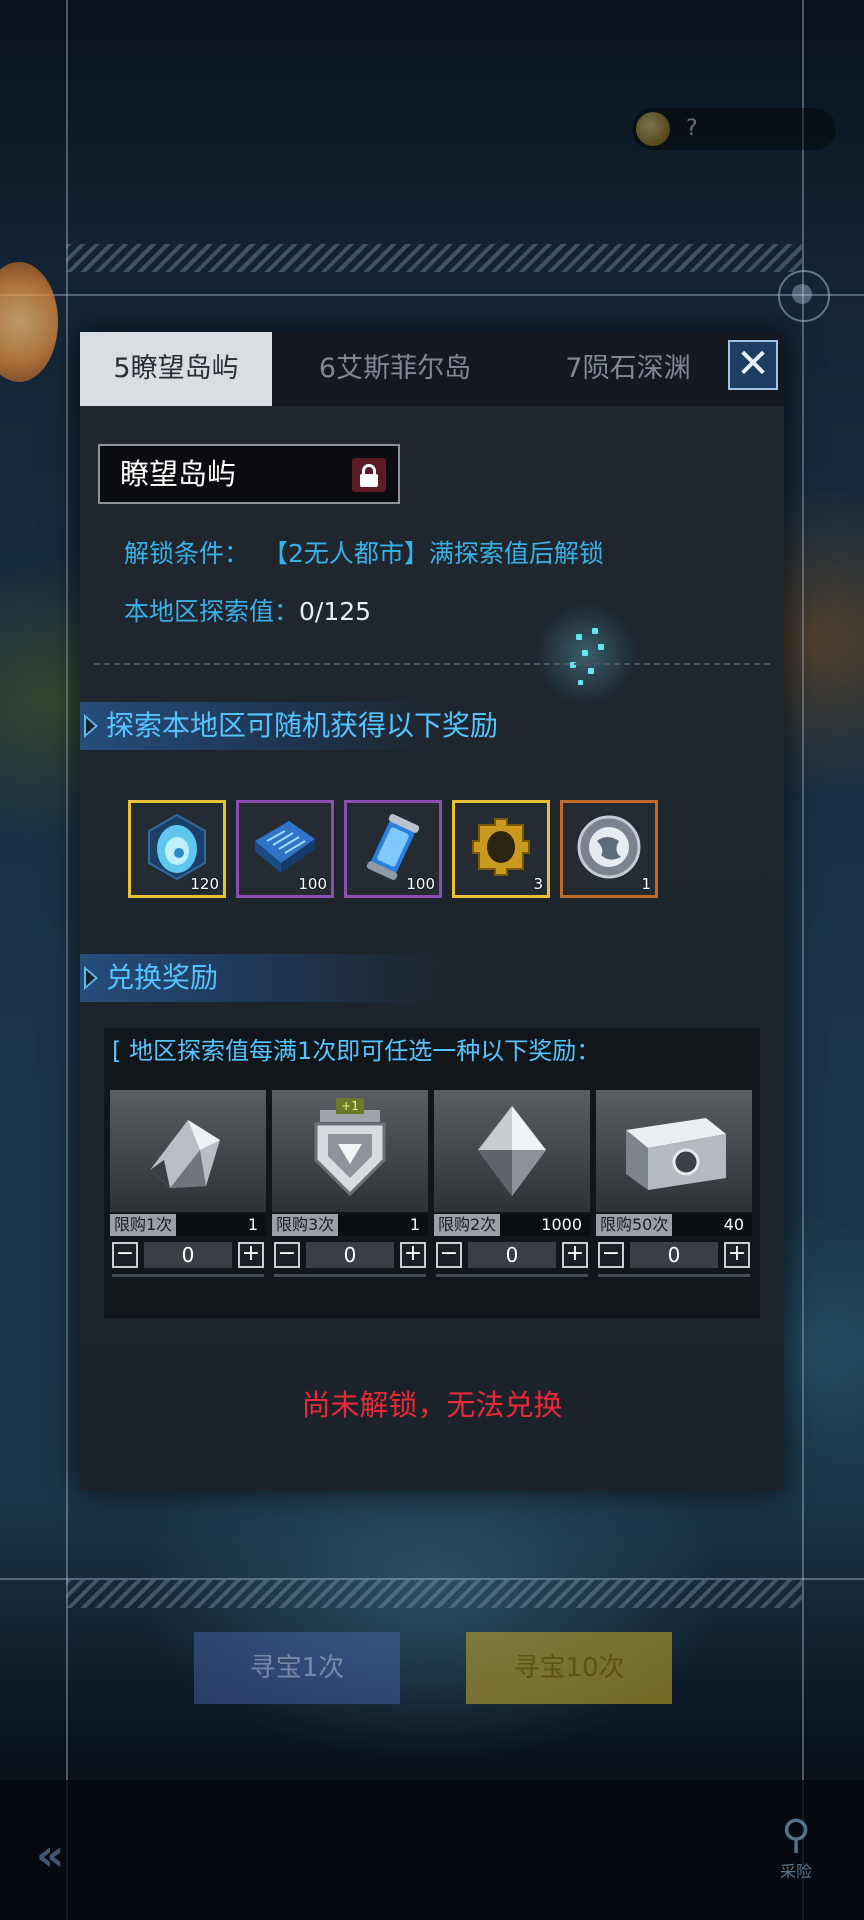  I want to click on region-tabs: 5瞭望岛屿 6艾斯菲尔岛 7陨石深渊 ✕, so click(432, 369).